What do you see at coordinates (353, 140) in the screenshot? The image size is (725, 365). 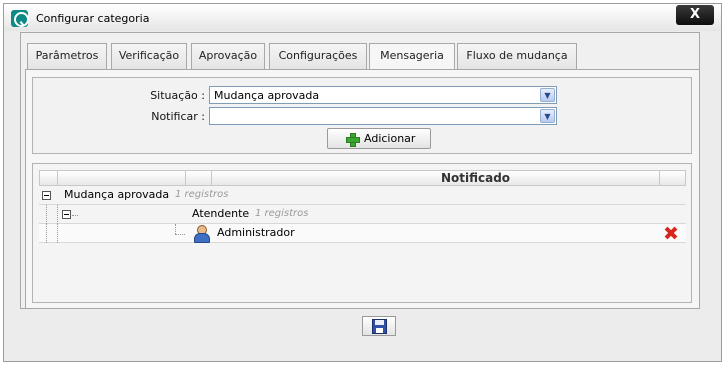 I see `plus-icon` at bounding box center [353, 140].